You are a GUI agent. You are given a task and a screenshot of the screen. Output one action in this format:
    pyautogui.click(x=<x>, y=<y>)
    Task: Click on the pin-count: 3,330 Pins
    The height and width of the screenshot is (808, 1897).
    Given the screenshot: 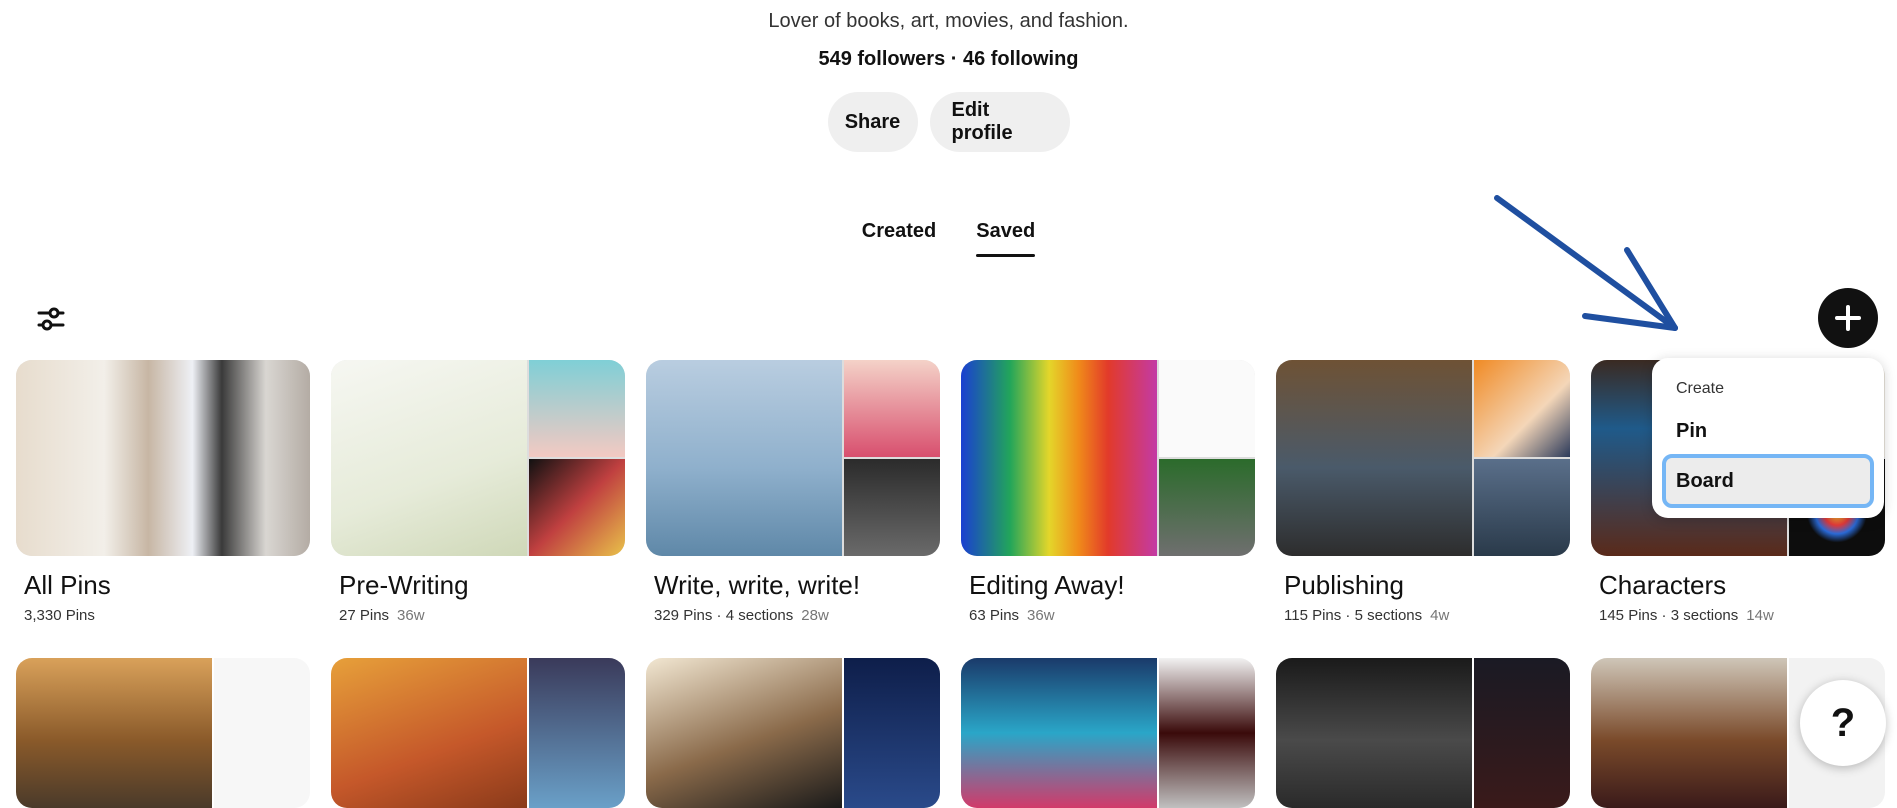 What is the action you would take?
    pyautogui.click(x=59, y=615)
    